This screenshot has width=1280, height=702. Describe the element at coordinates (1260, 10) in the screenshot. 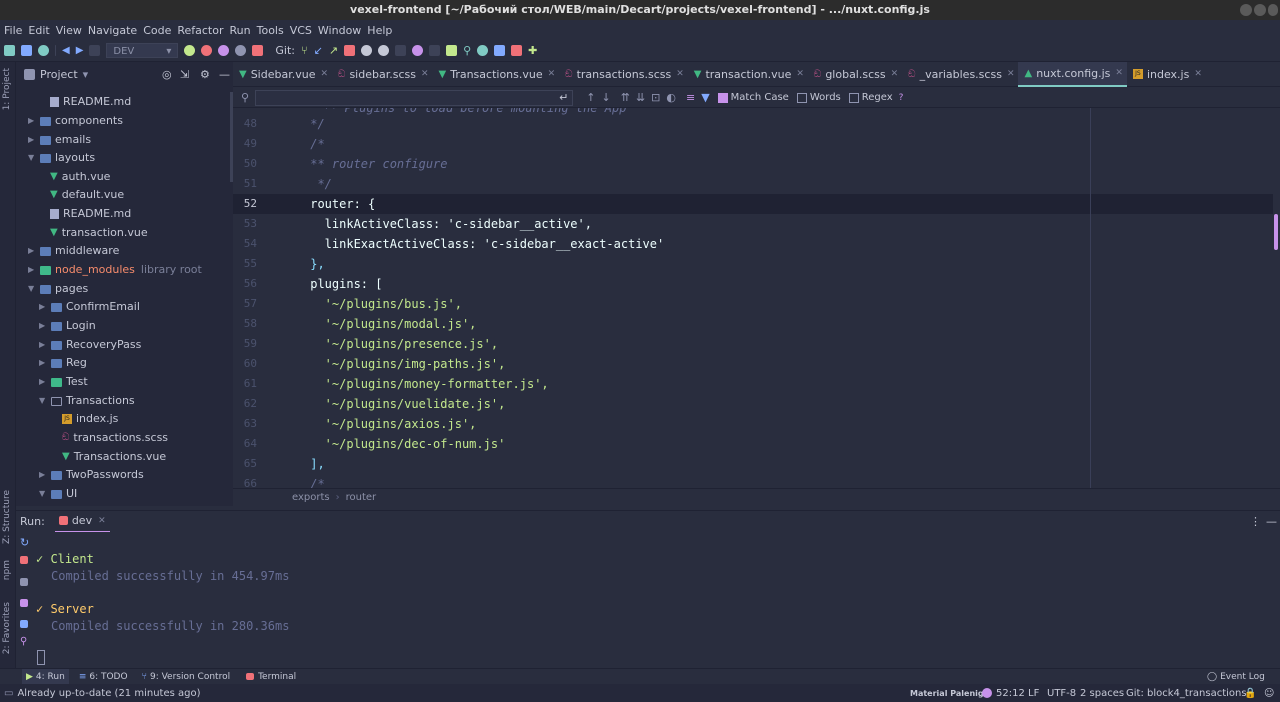

I see `maximize-button` at that location.